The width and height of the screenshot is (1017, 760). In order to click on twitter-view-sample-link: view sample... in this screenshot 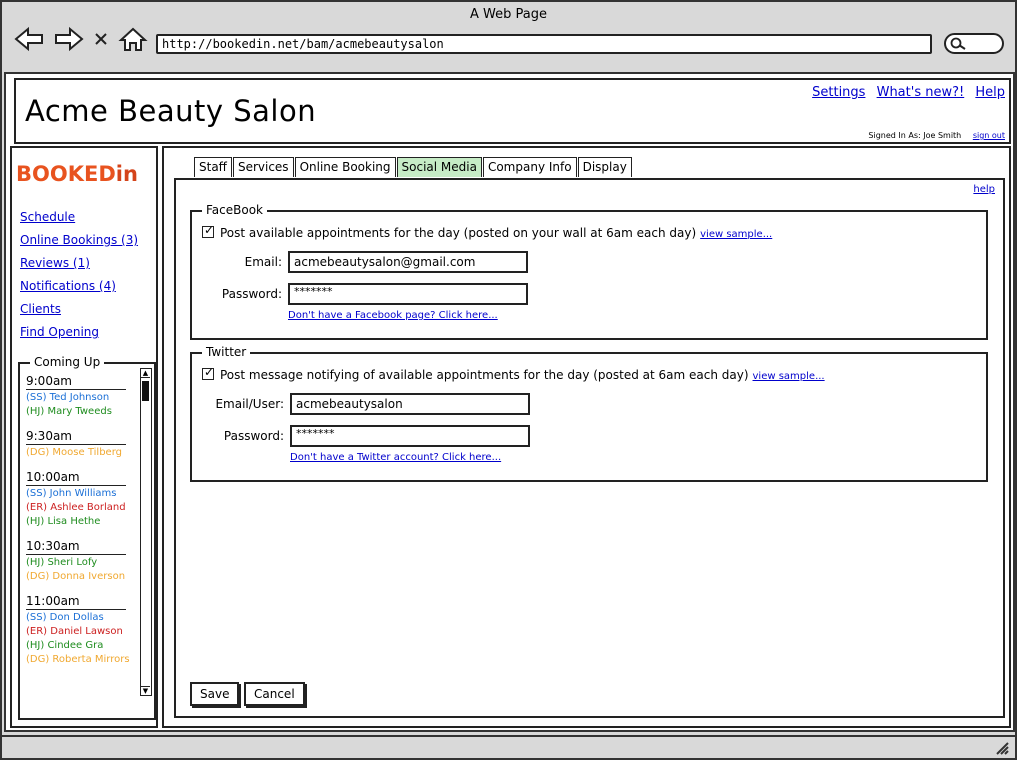, I will do `click(789, 376)`.